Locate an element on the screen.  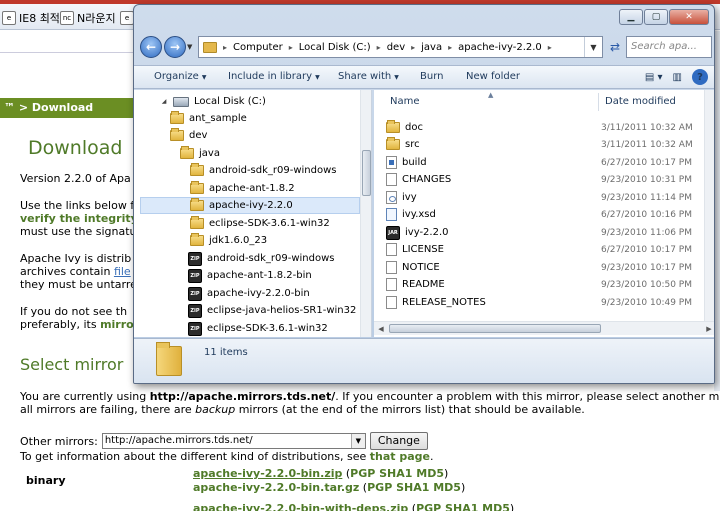
share-with-button: Share with ▼ is located at coordinates (368, 76).